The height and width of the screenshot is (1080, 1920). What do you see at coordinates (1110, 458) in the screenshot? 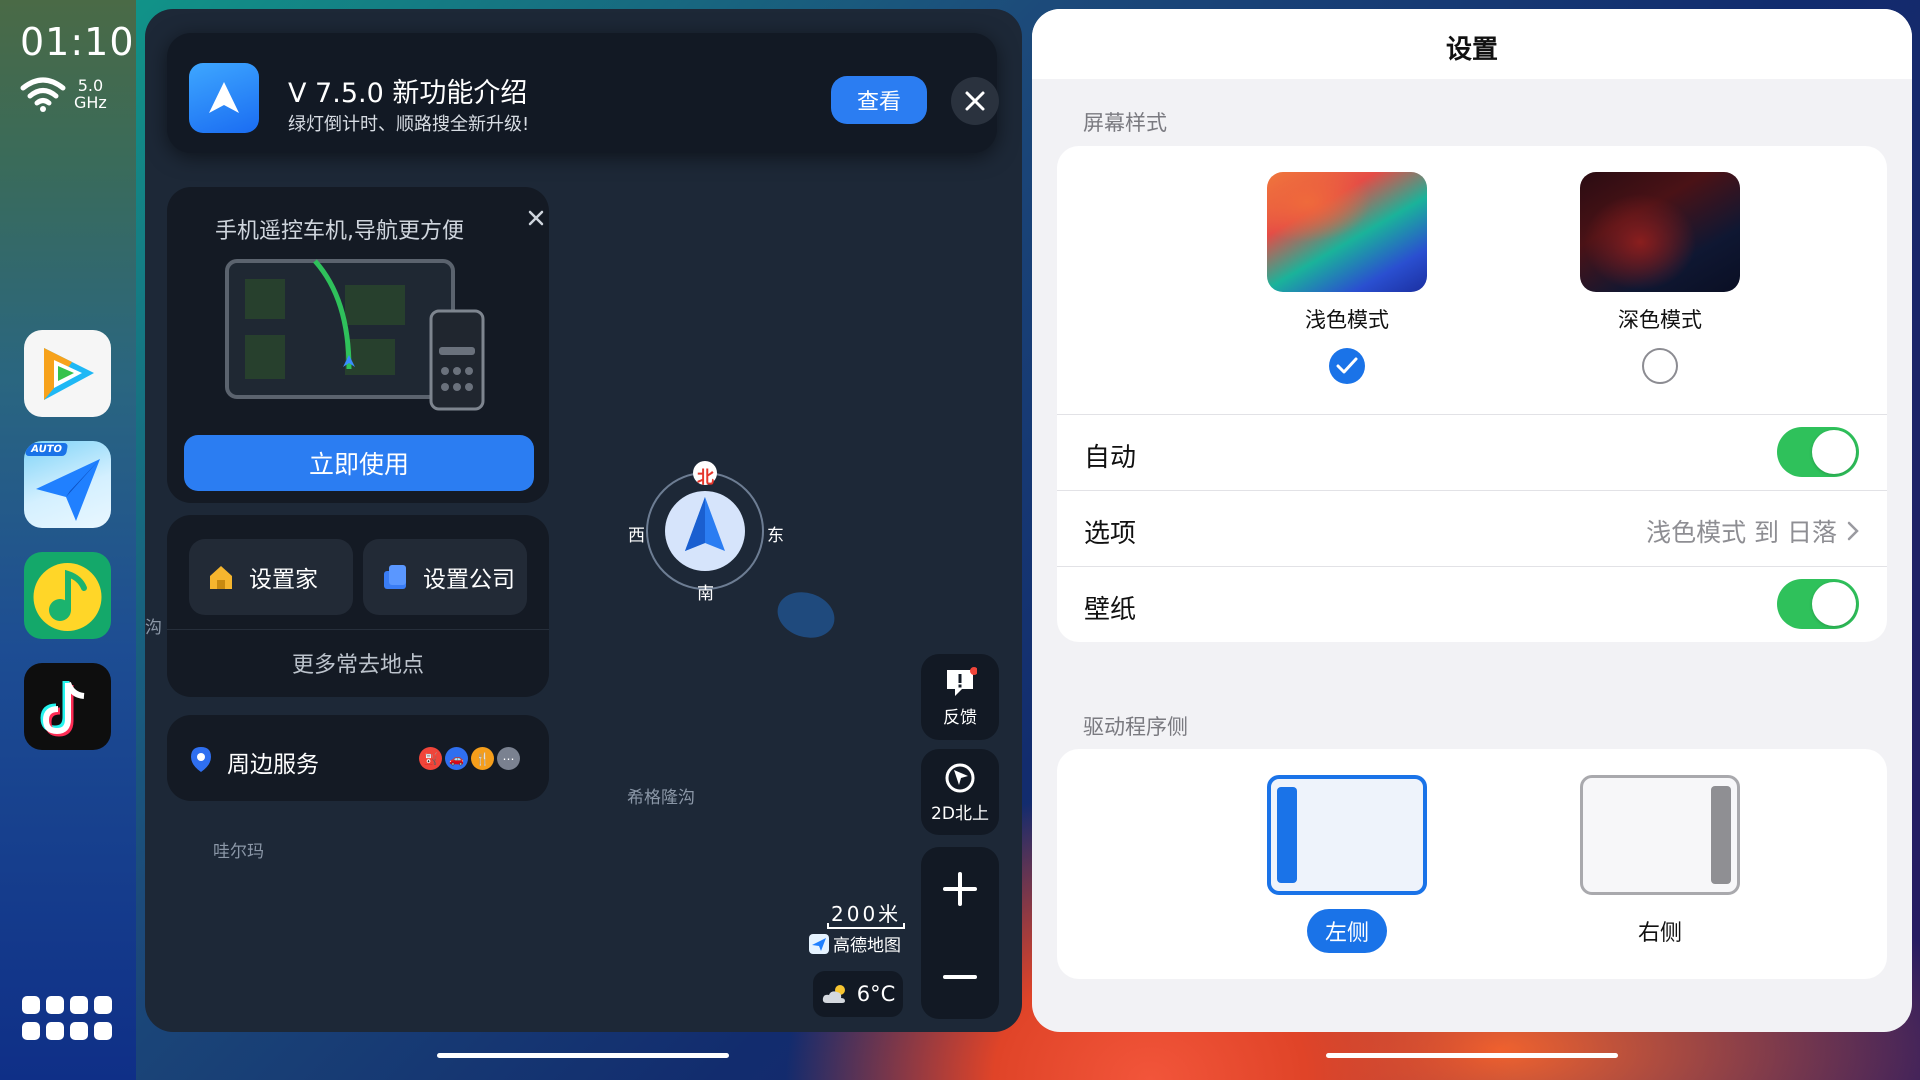
I see `auto-label: 自动` at bounding box center [1110, 458].